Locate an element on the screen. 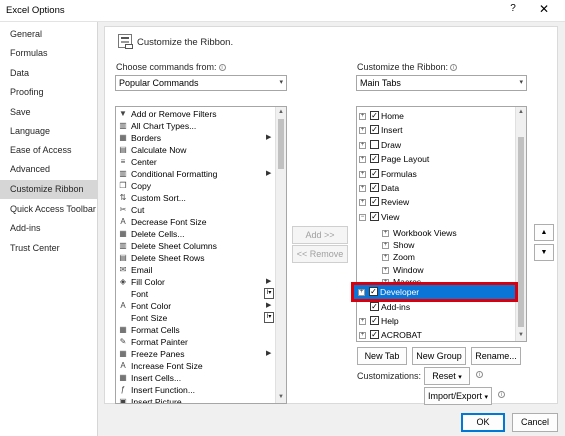 This screenshot has width=565, height=436. sidebar-item-ease-of-access: Ease of Access is located at coordinates (48, 150).